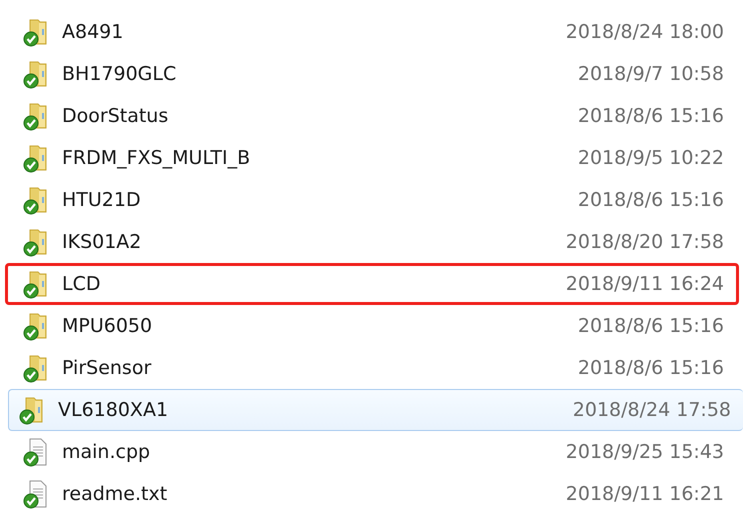 The height and width of the screenshot is (516, 743). I want to click on date-modified: 2018/9/11 16:24, so click(645, 284).